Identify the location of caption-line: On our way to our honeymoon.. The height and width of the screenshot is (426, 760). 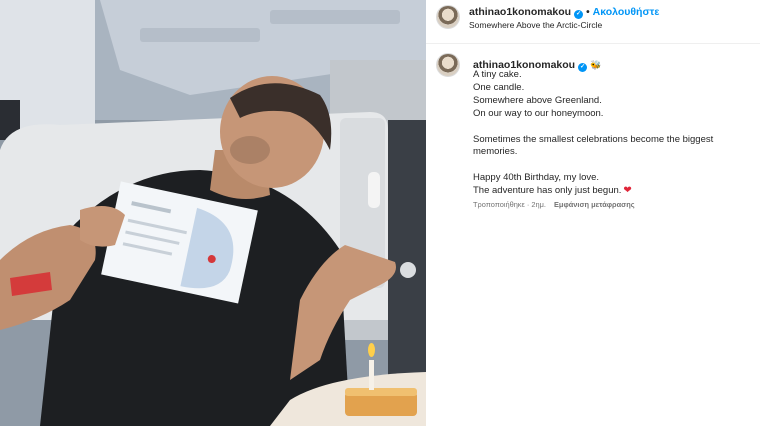
(538, 113).